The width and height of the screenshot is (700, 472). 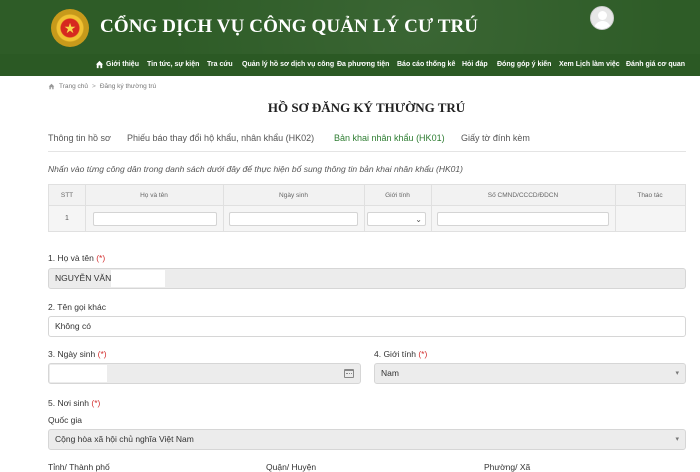 What do you see at coordinates (366, 107) in the screenshot?
I see `page-title: HỒ SƠ ĐĂNG KÝ THƯỜNG TRÚ` at bounding box center [366, 107].